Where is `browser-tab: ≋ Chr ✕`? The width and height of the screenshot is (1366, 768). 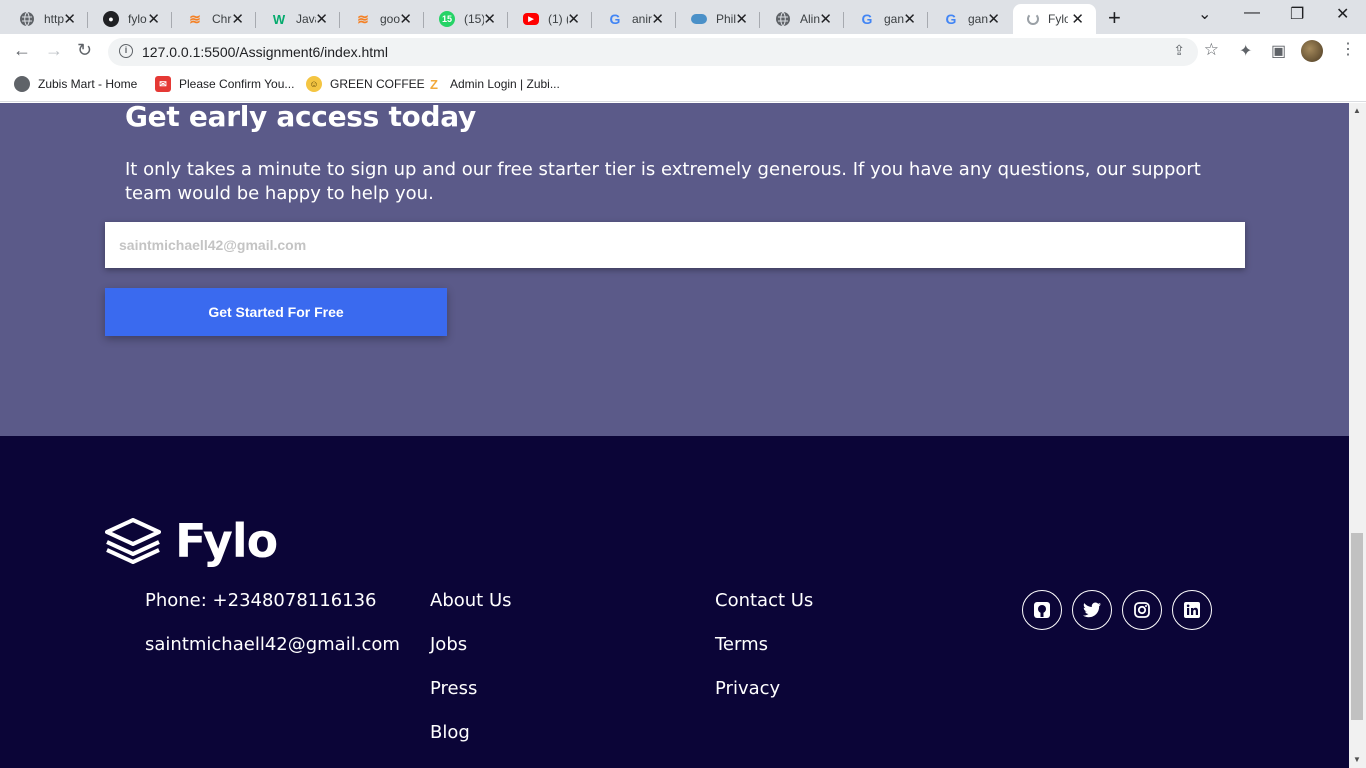 browser-tab: ≋ Chr ✕ is located at coordinates (214, 19).